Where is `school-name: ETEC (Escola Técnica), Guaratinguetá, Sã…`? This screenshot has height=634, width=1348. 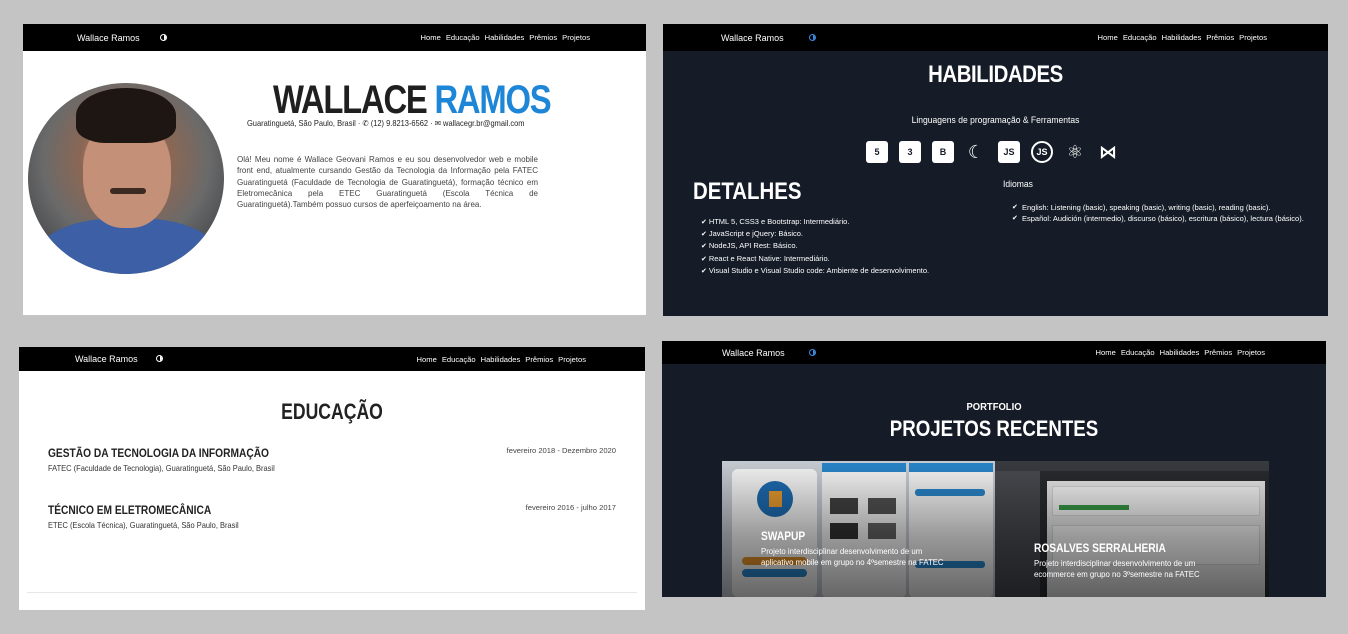
school-name: ETEC (Escola Técnica), Guaratinguetá, Sã… is located at coordinates (143, 525).